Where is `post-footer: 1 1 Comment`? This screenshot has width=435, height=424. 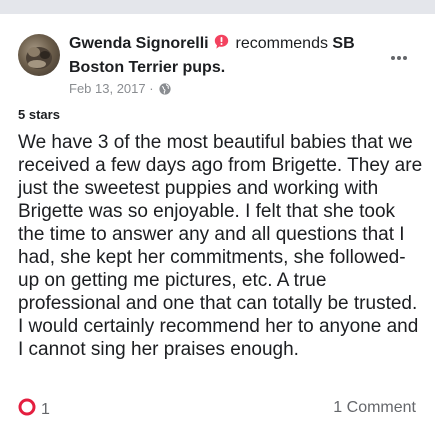
post-footer: 1 1 Comment is located at coordinates (217, 409).